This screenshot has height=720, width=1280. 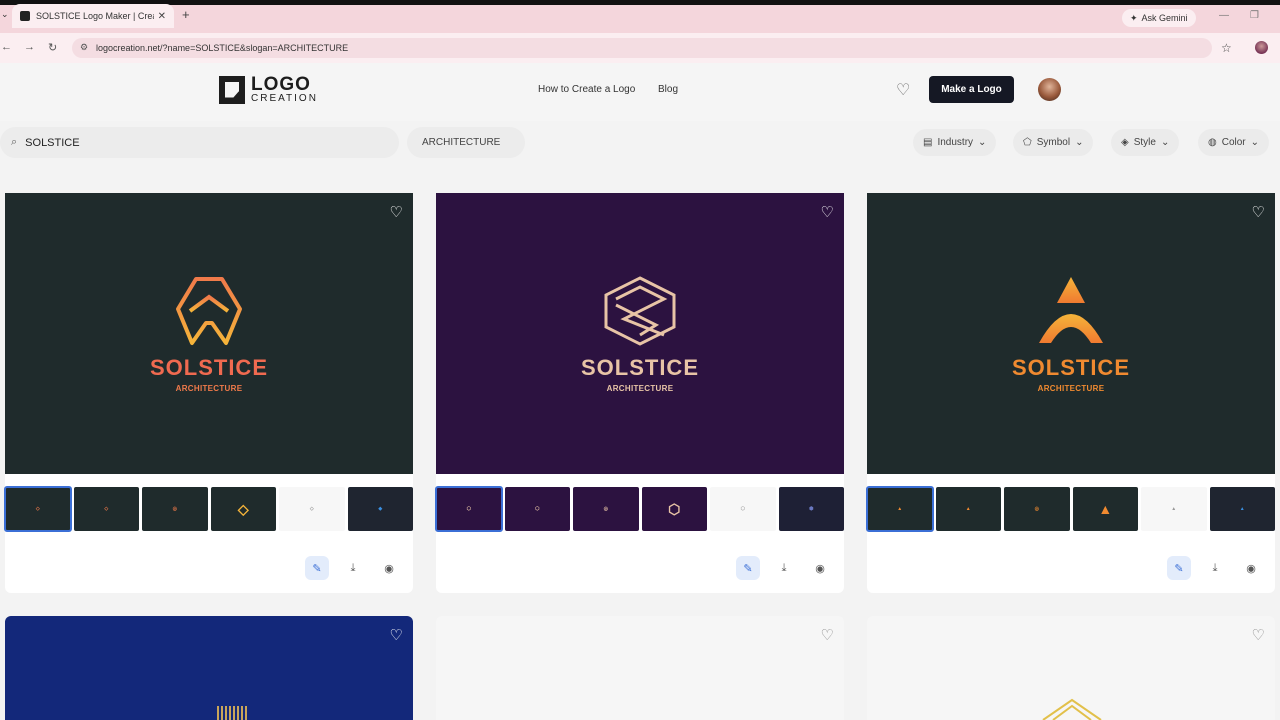 What do you see at coordinates (52, 47) in the screenshot?
I see `reload-icon: ↻` at bounding box center [52, 47].